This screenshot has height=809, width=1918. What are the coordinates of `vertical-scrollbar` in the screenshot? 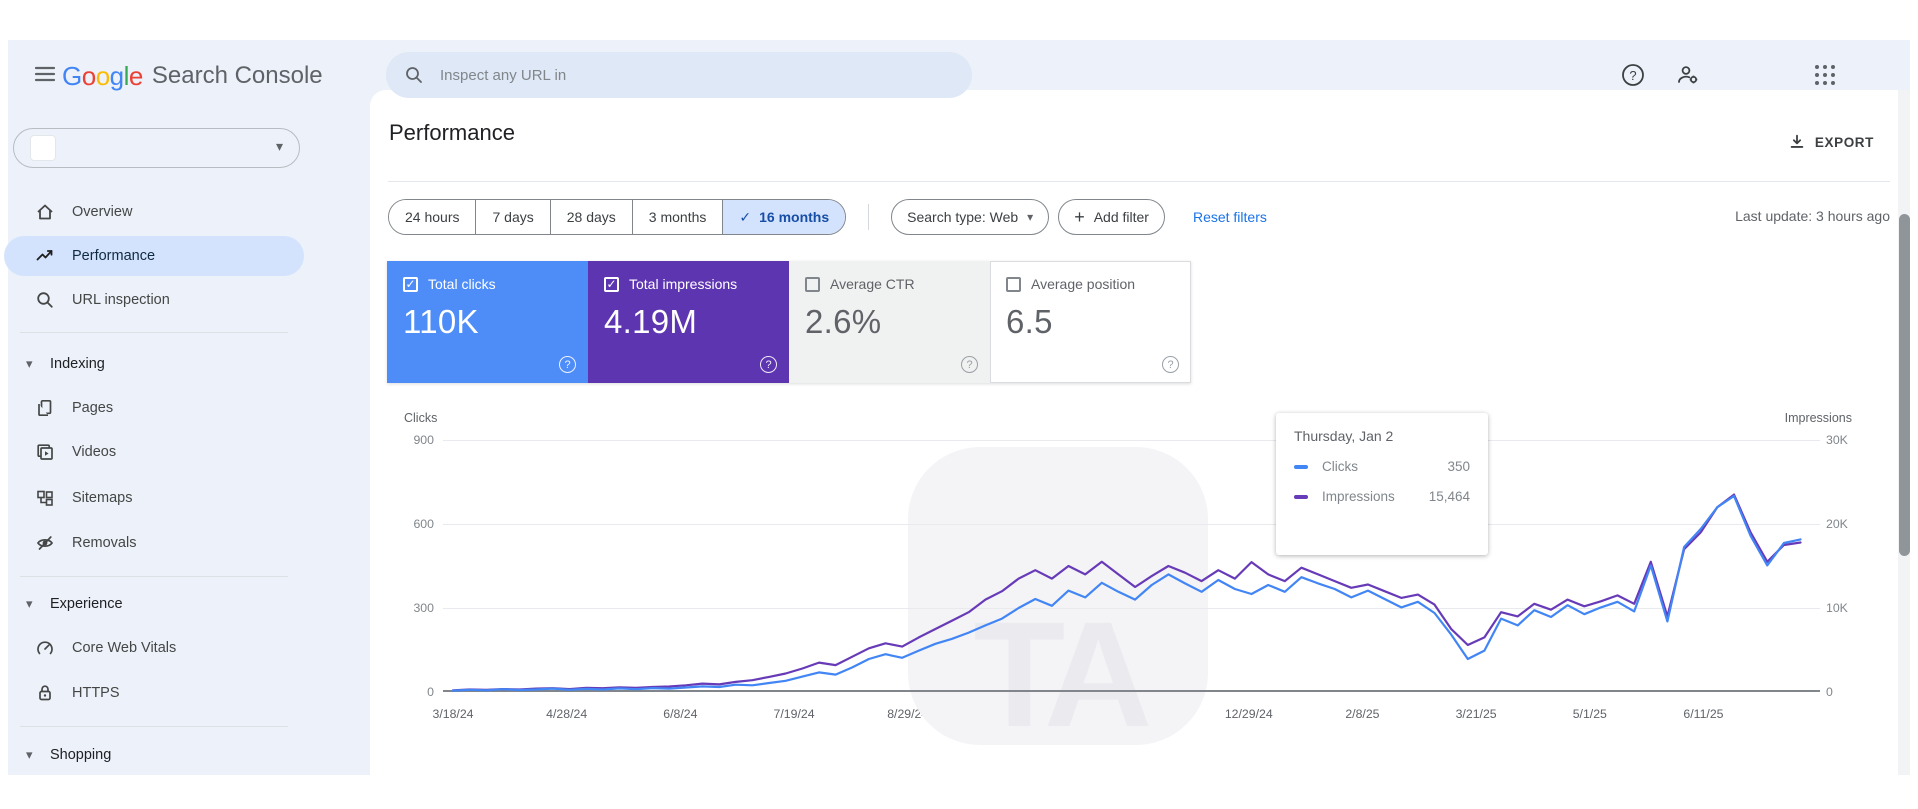 It's located at (1904, 432).